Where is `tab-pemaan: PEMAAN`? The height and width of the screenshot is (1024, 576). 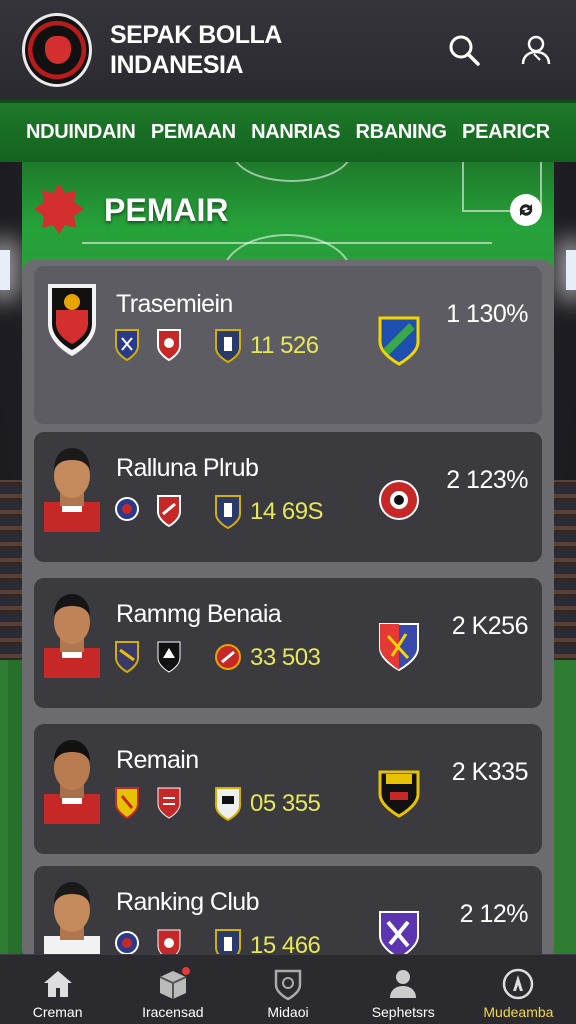 tab-pemaan: PEMAAN is located at coordinates (193, 132).